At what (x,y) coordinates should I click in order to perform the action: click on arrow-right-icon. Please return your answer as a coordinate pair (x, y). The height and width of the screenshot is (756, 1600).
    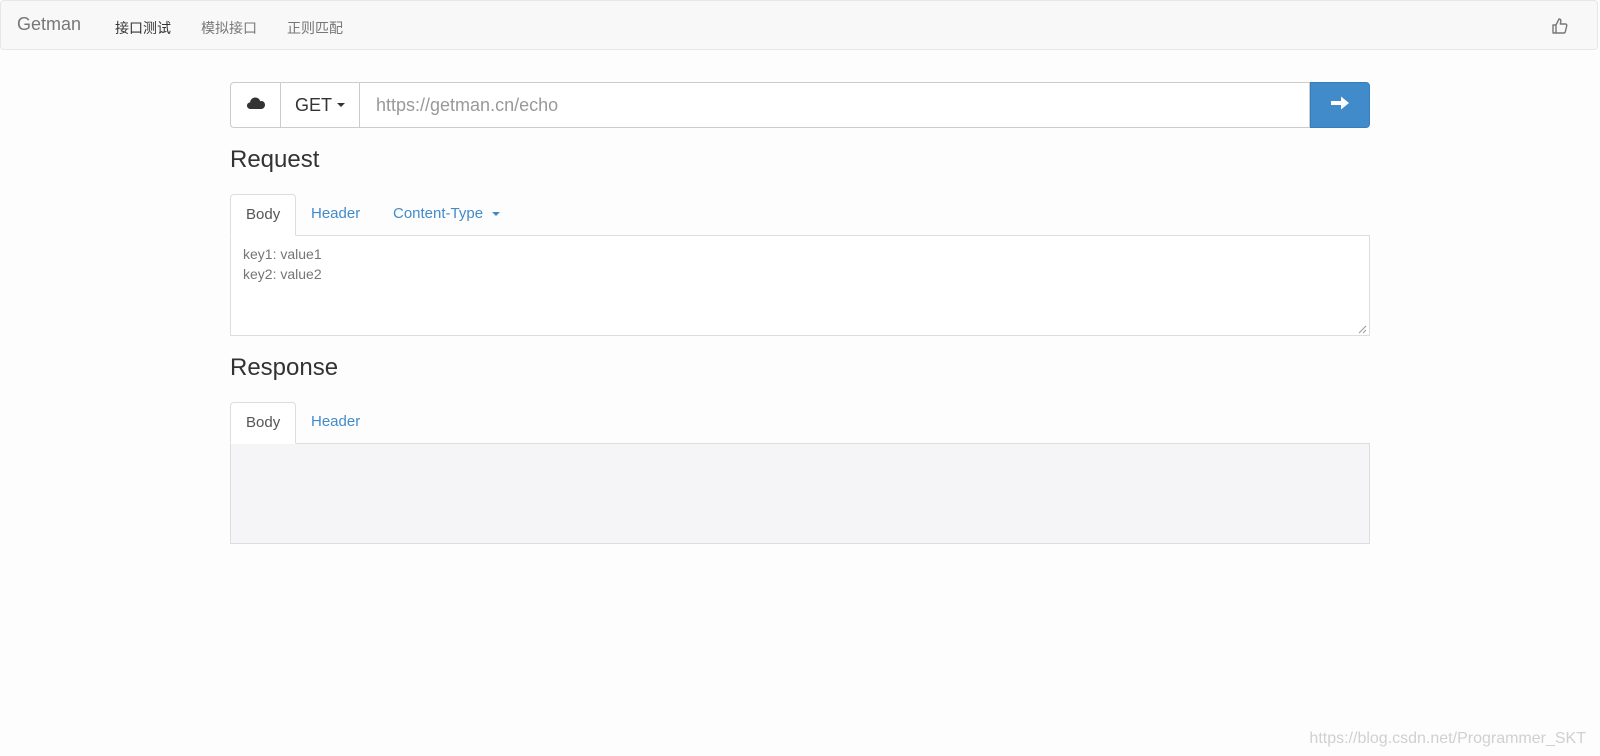
    Looking at the image, I should click on (1340, 105).